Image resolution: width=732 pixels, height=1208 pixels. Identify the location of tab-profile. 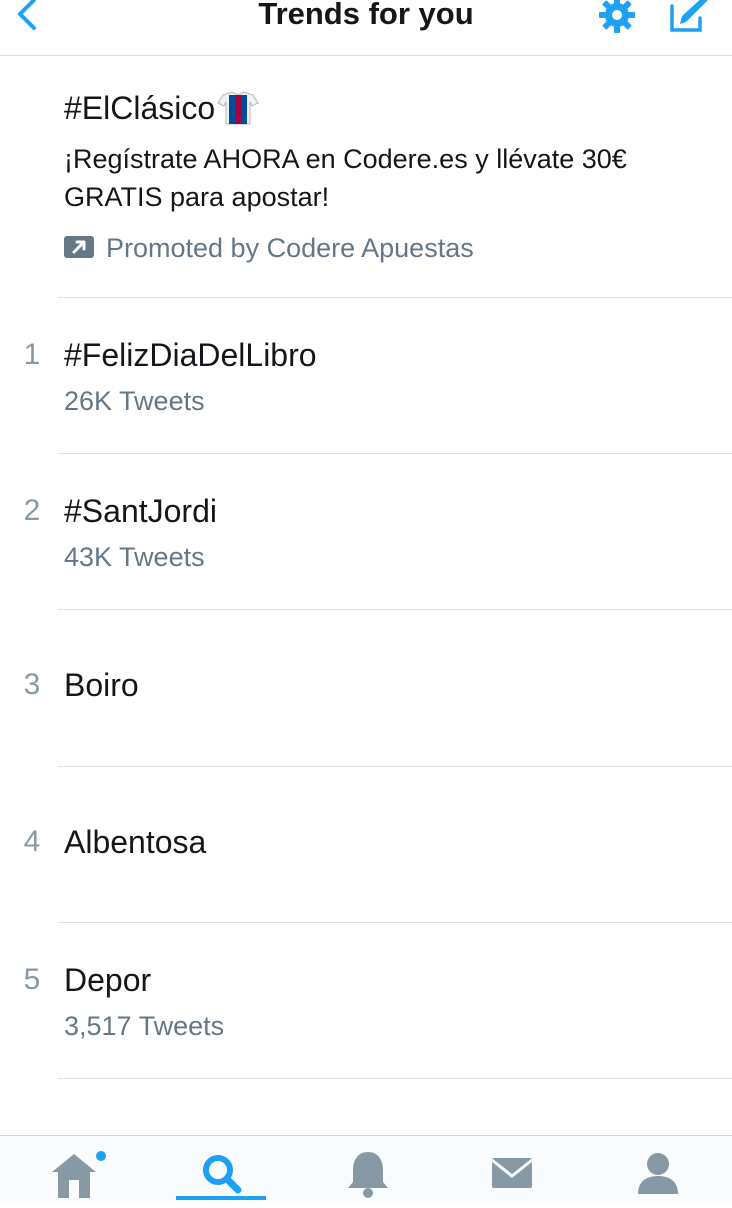
(658, 1178).